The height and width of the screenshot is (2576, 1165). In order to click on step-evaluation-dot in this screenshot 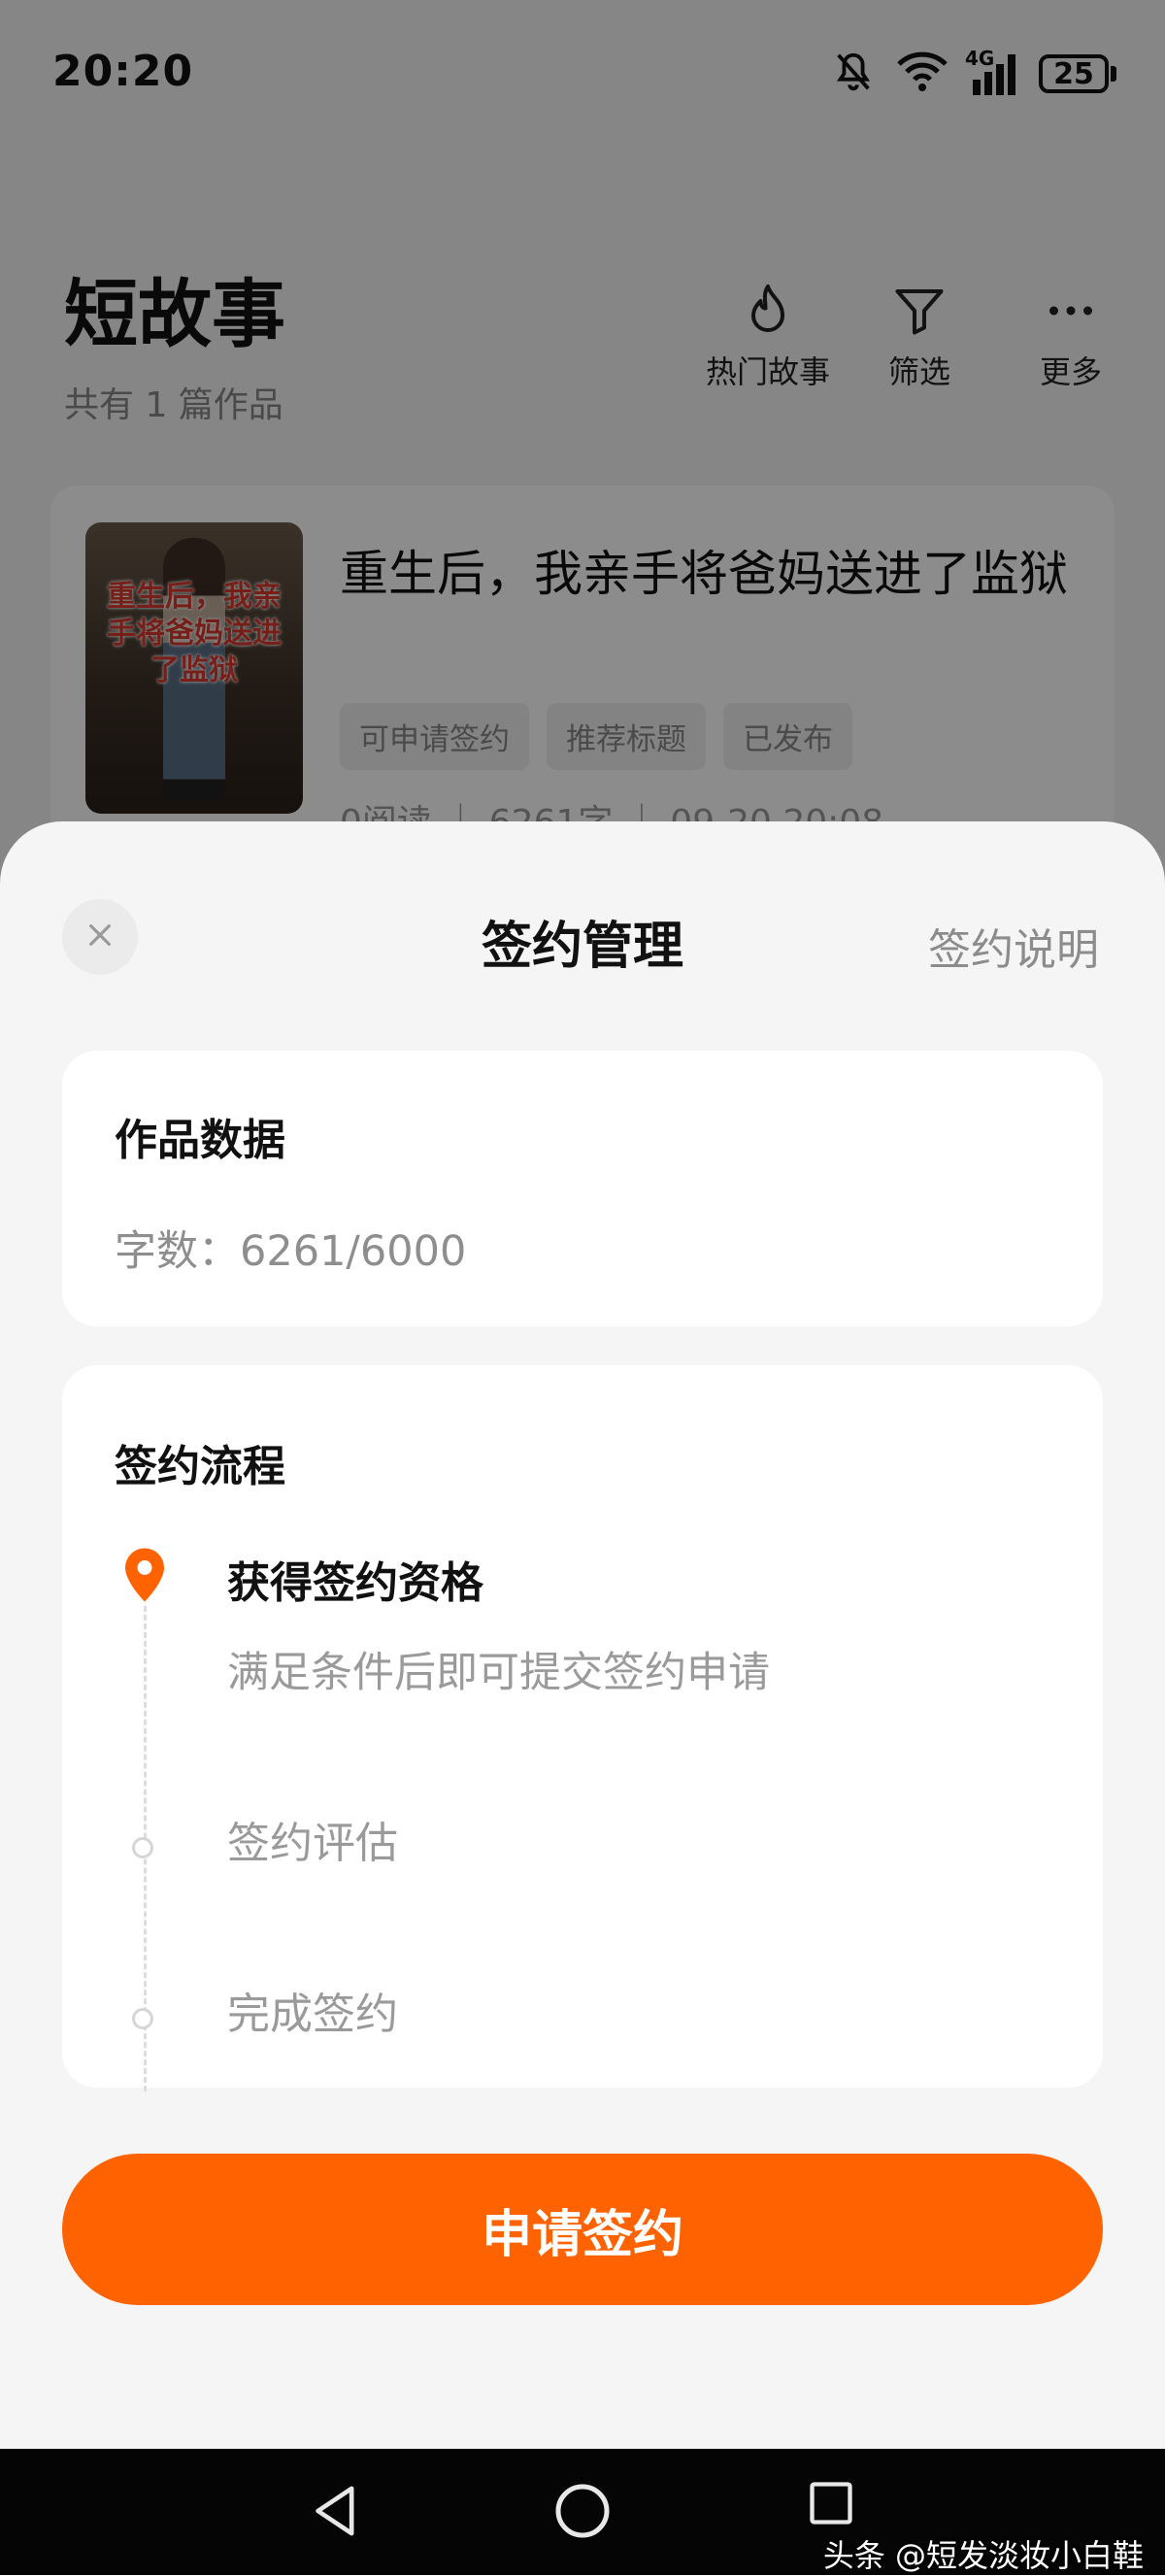, I will do `click(142, 1848)`.